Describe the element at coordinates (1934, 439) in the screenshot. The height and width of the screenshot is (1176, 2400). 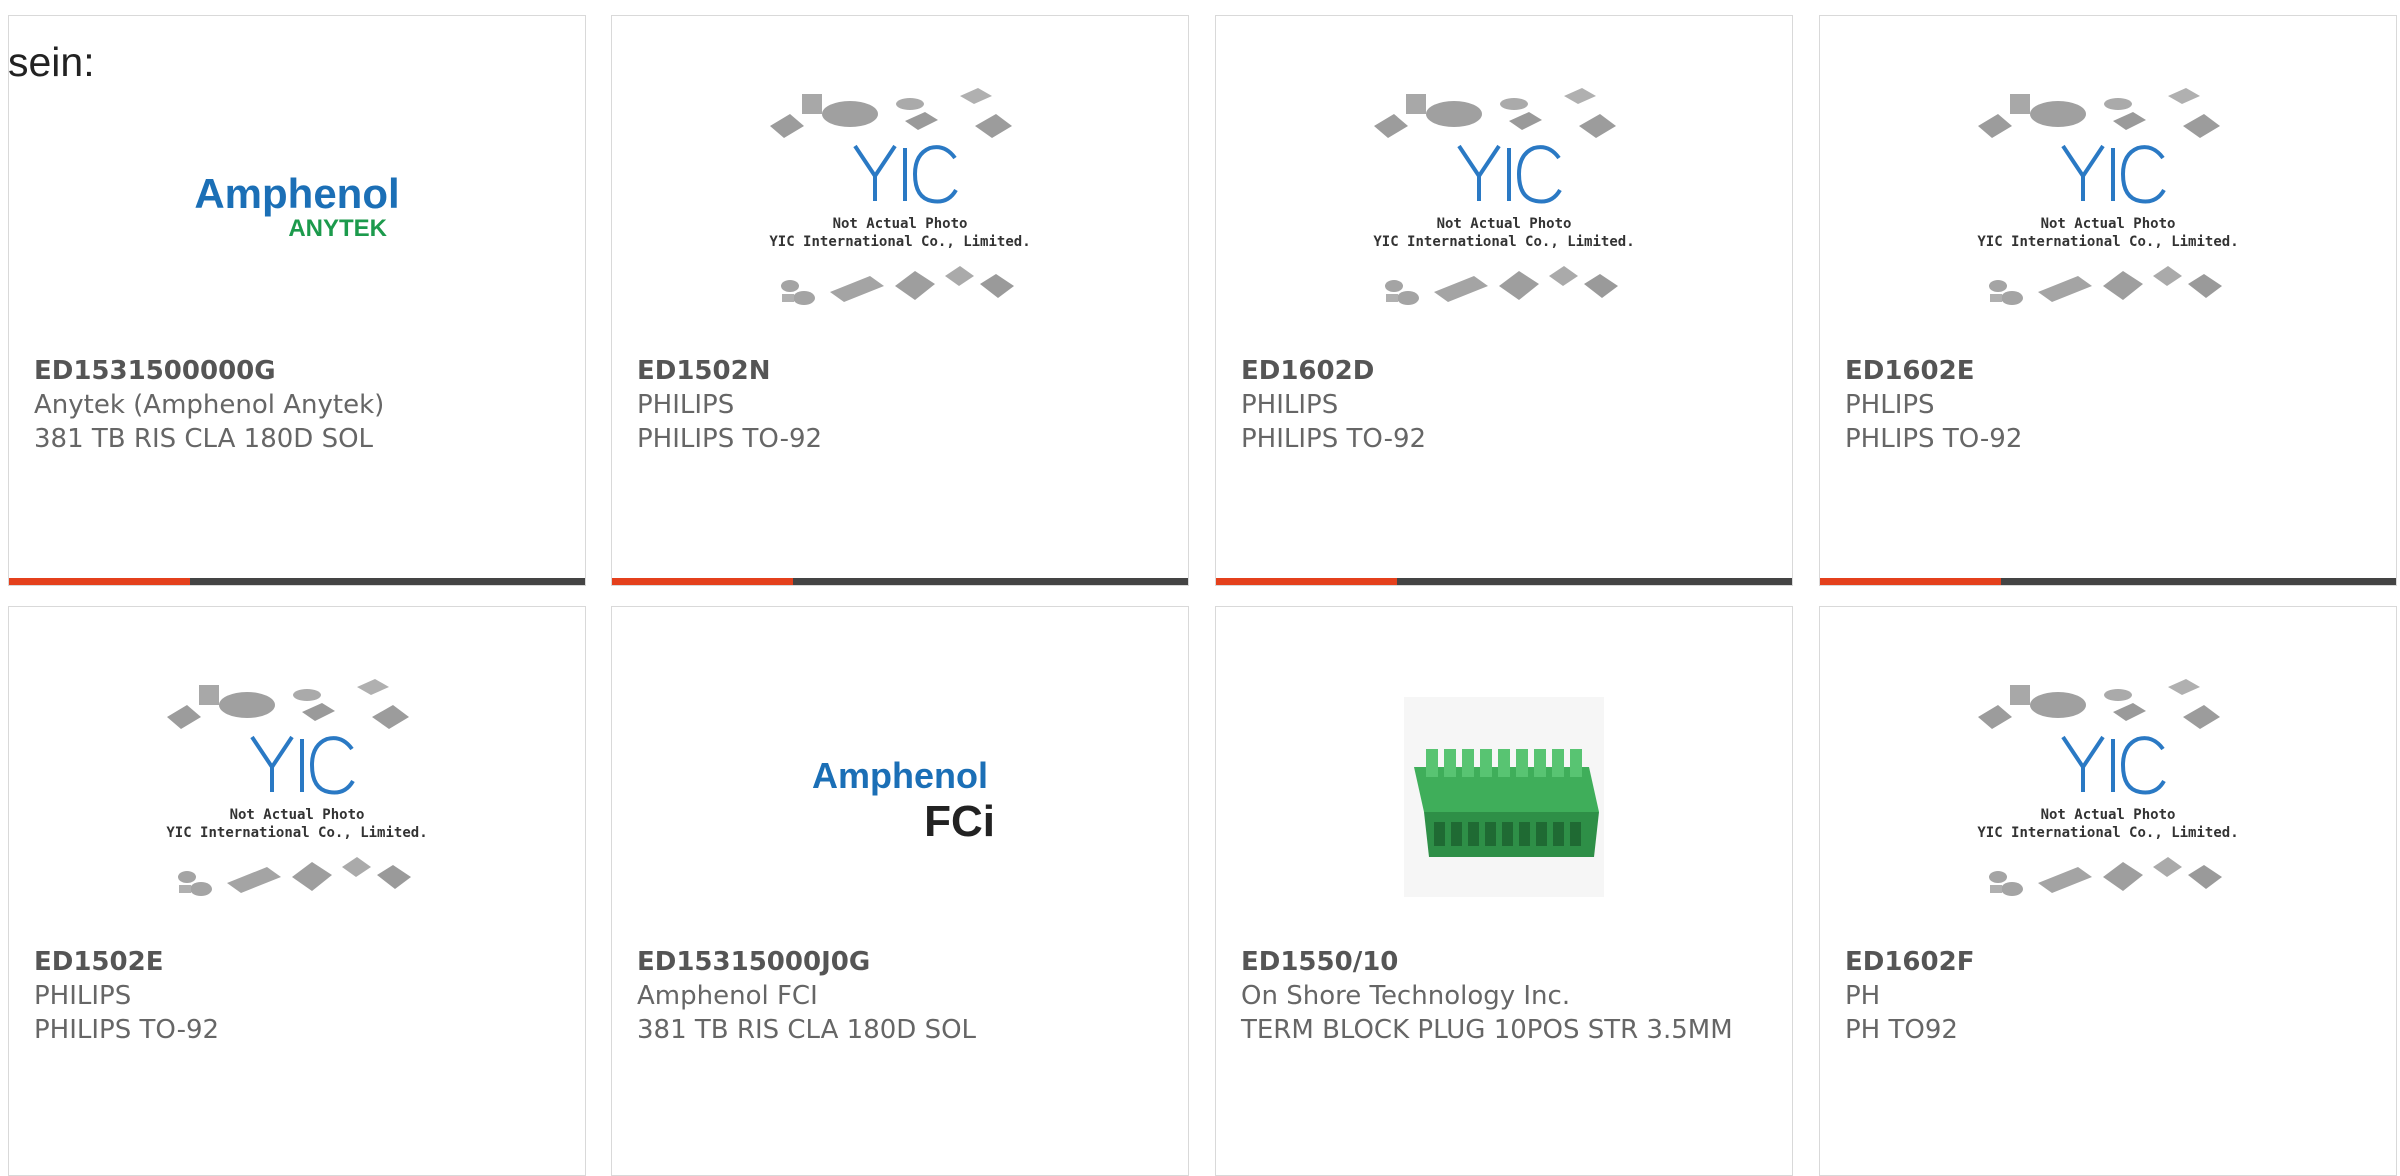
I see `description: PHLIPS TO-92` at that location.